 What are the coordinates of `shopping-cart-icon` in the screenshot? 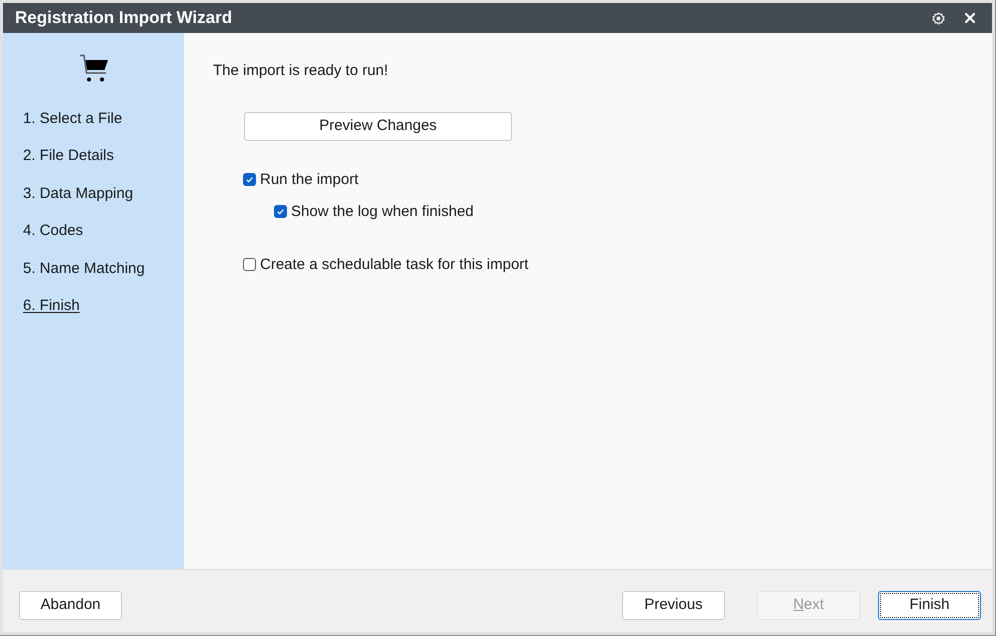 It's located at (93, 68).